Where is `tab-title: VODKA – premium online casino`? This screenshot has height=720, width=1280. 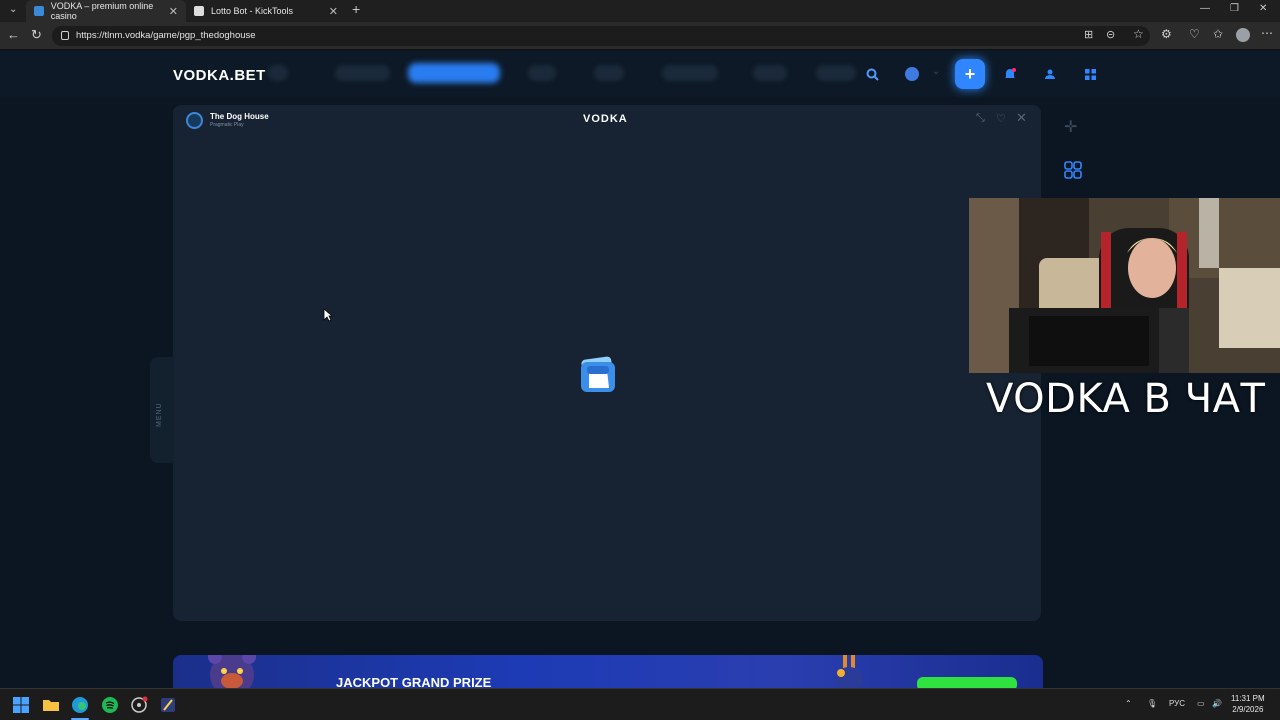
tab-title: VODKA – premium online casino is located at coordinates (102, 11).